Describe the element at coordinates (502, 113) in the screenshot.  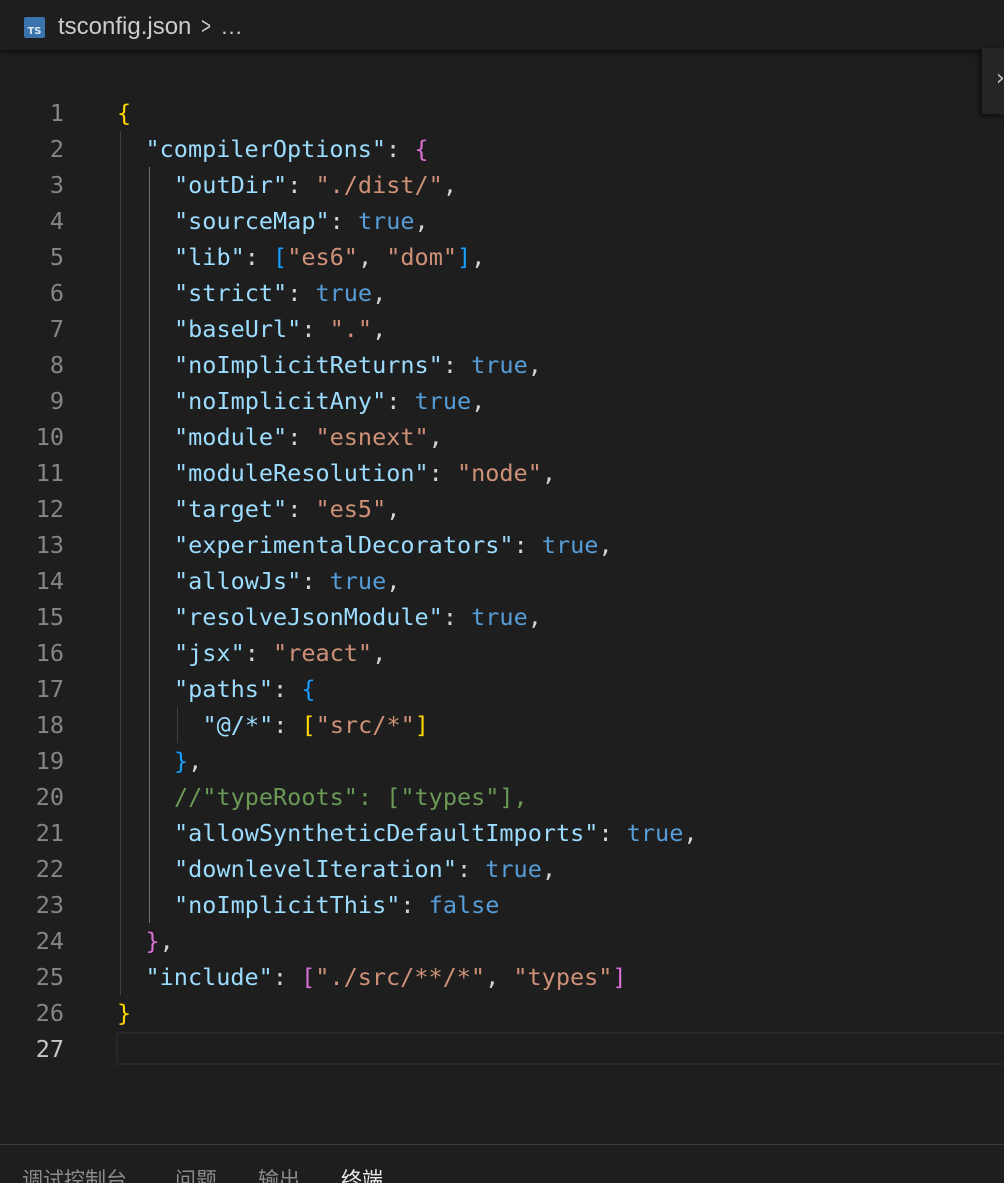
I see `code-line: 1{` at that location.